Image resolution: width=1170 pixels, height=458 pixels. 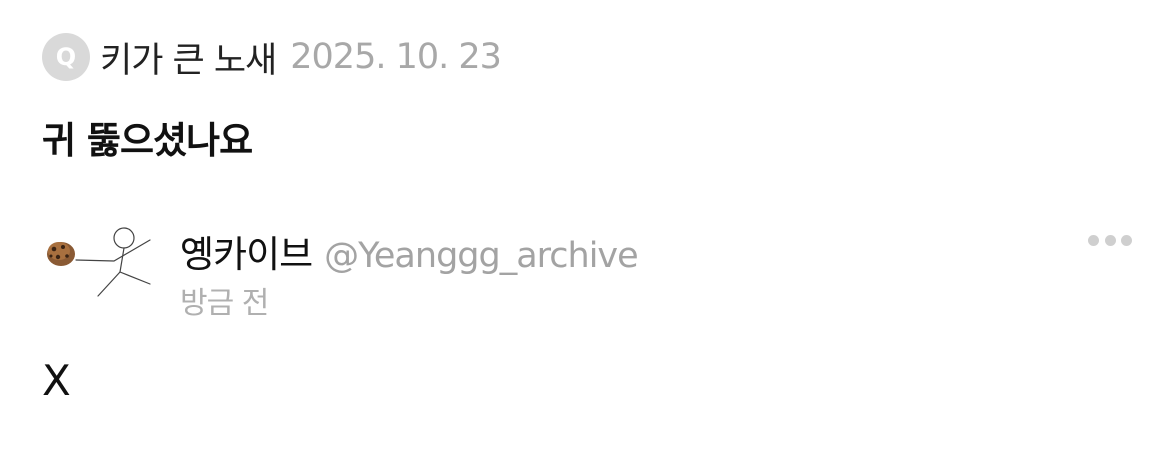 What do you see at coordinates (188, 57) in the screenshot?
I see `asker-name: 키가 큰 노새` at bounding box center [188, 57].